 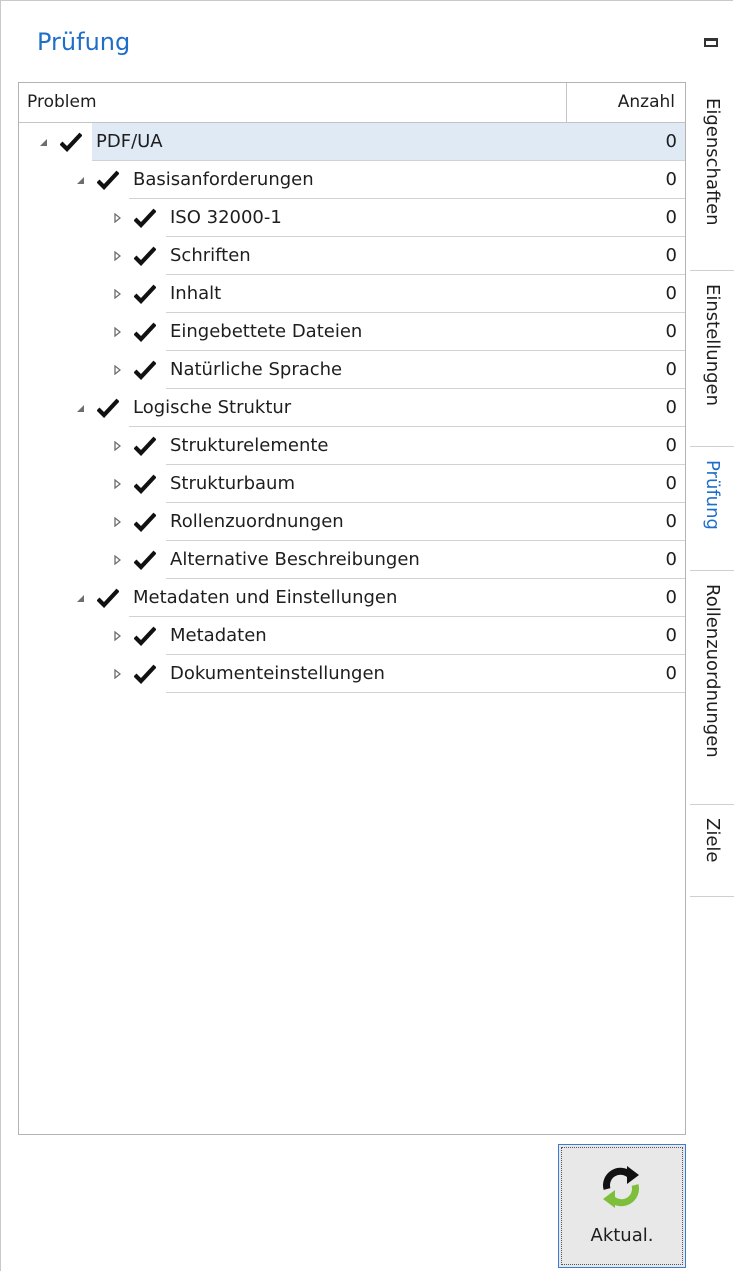 I want to click on side-tab: Ziele, so click(x=712, y=850).